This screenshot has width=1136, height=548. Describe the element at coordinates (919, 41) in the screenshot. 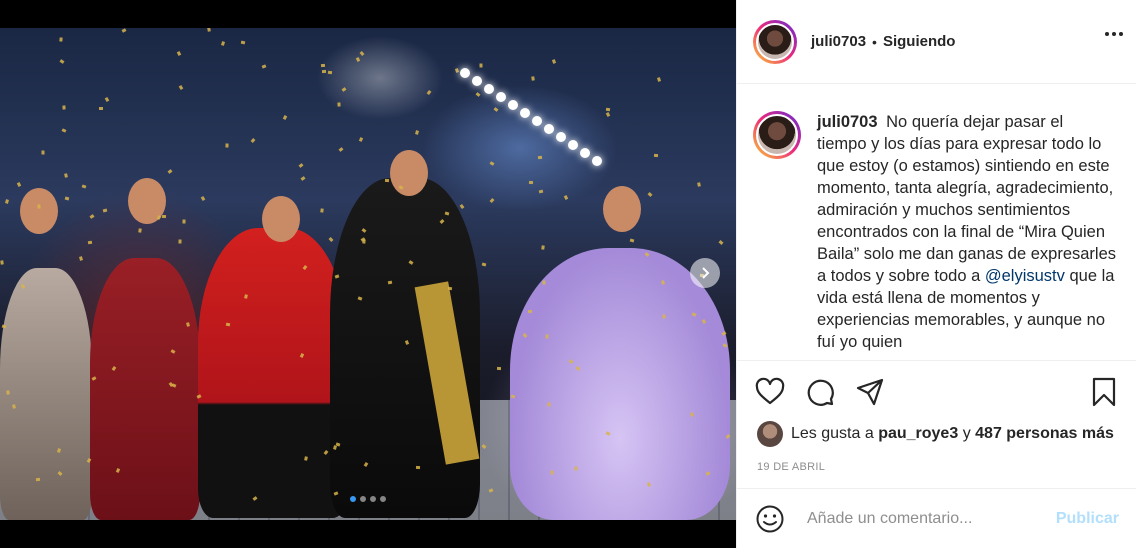

I see `follow-status-button: Siguiendo` at that location.